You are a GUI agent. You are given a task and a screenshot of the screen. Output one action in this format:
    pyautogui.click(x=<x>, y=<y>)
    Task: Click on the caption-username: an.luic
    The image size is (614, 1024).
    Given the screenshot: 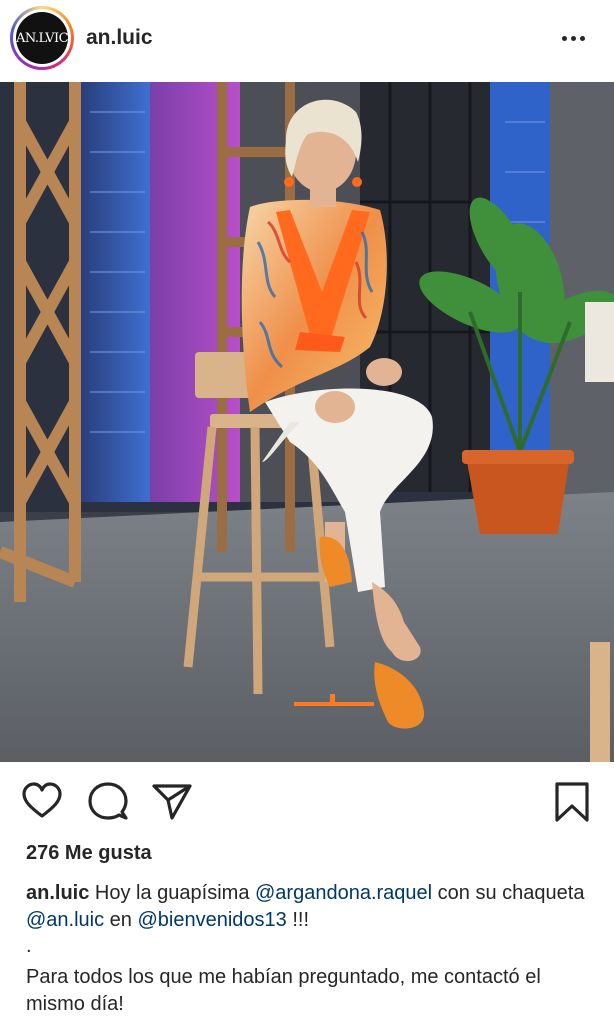 What is the action you would take?
    pyautogui.click(x=57, y=893)
    